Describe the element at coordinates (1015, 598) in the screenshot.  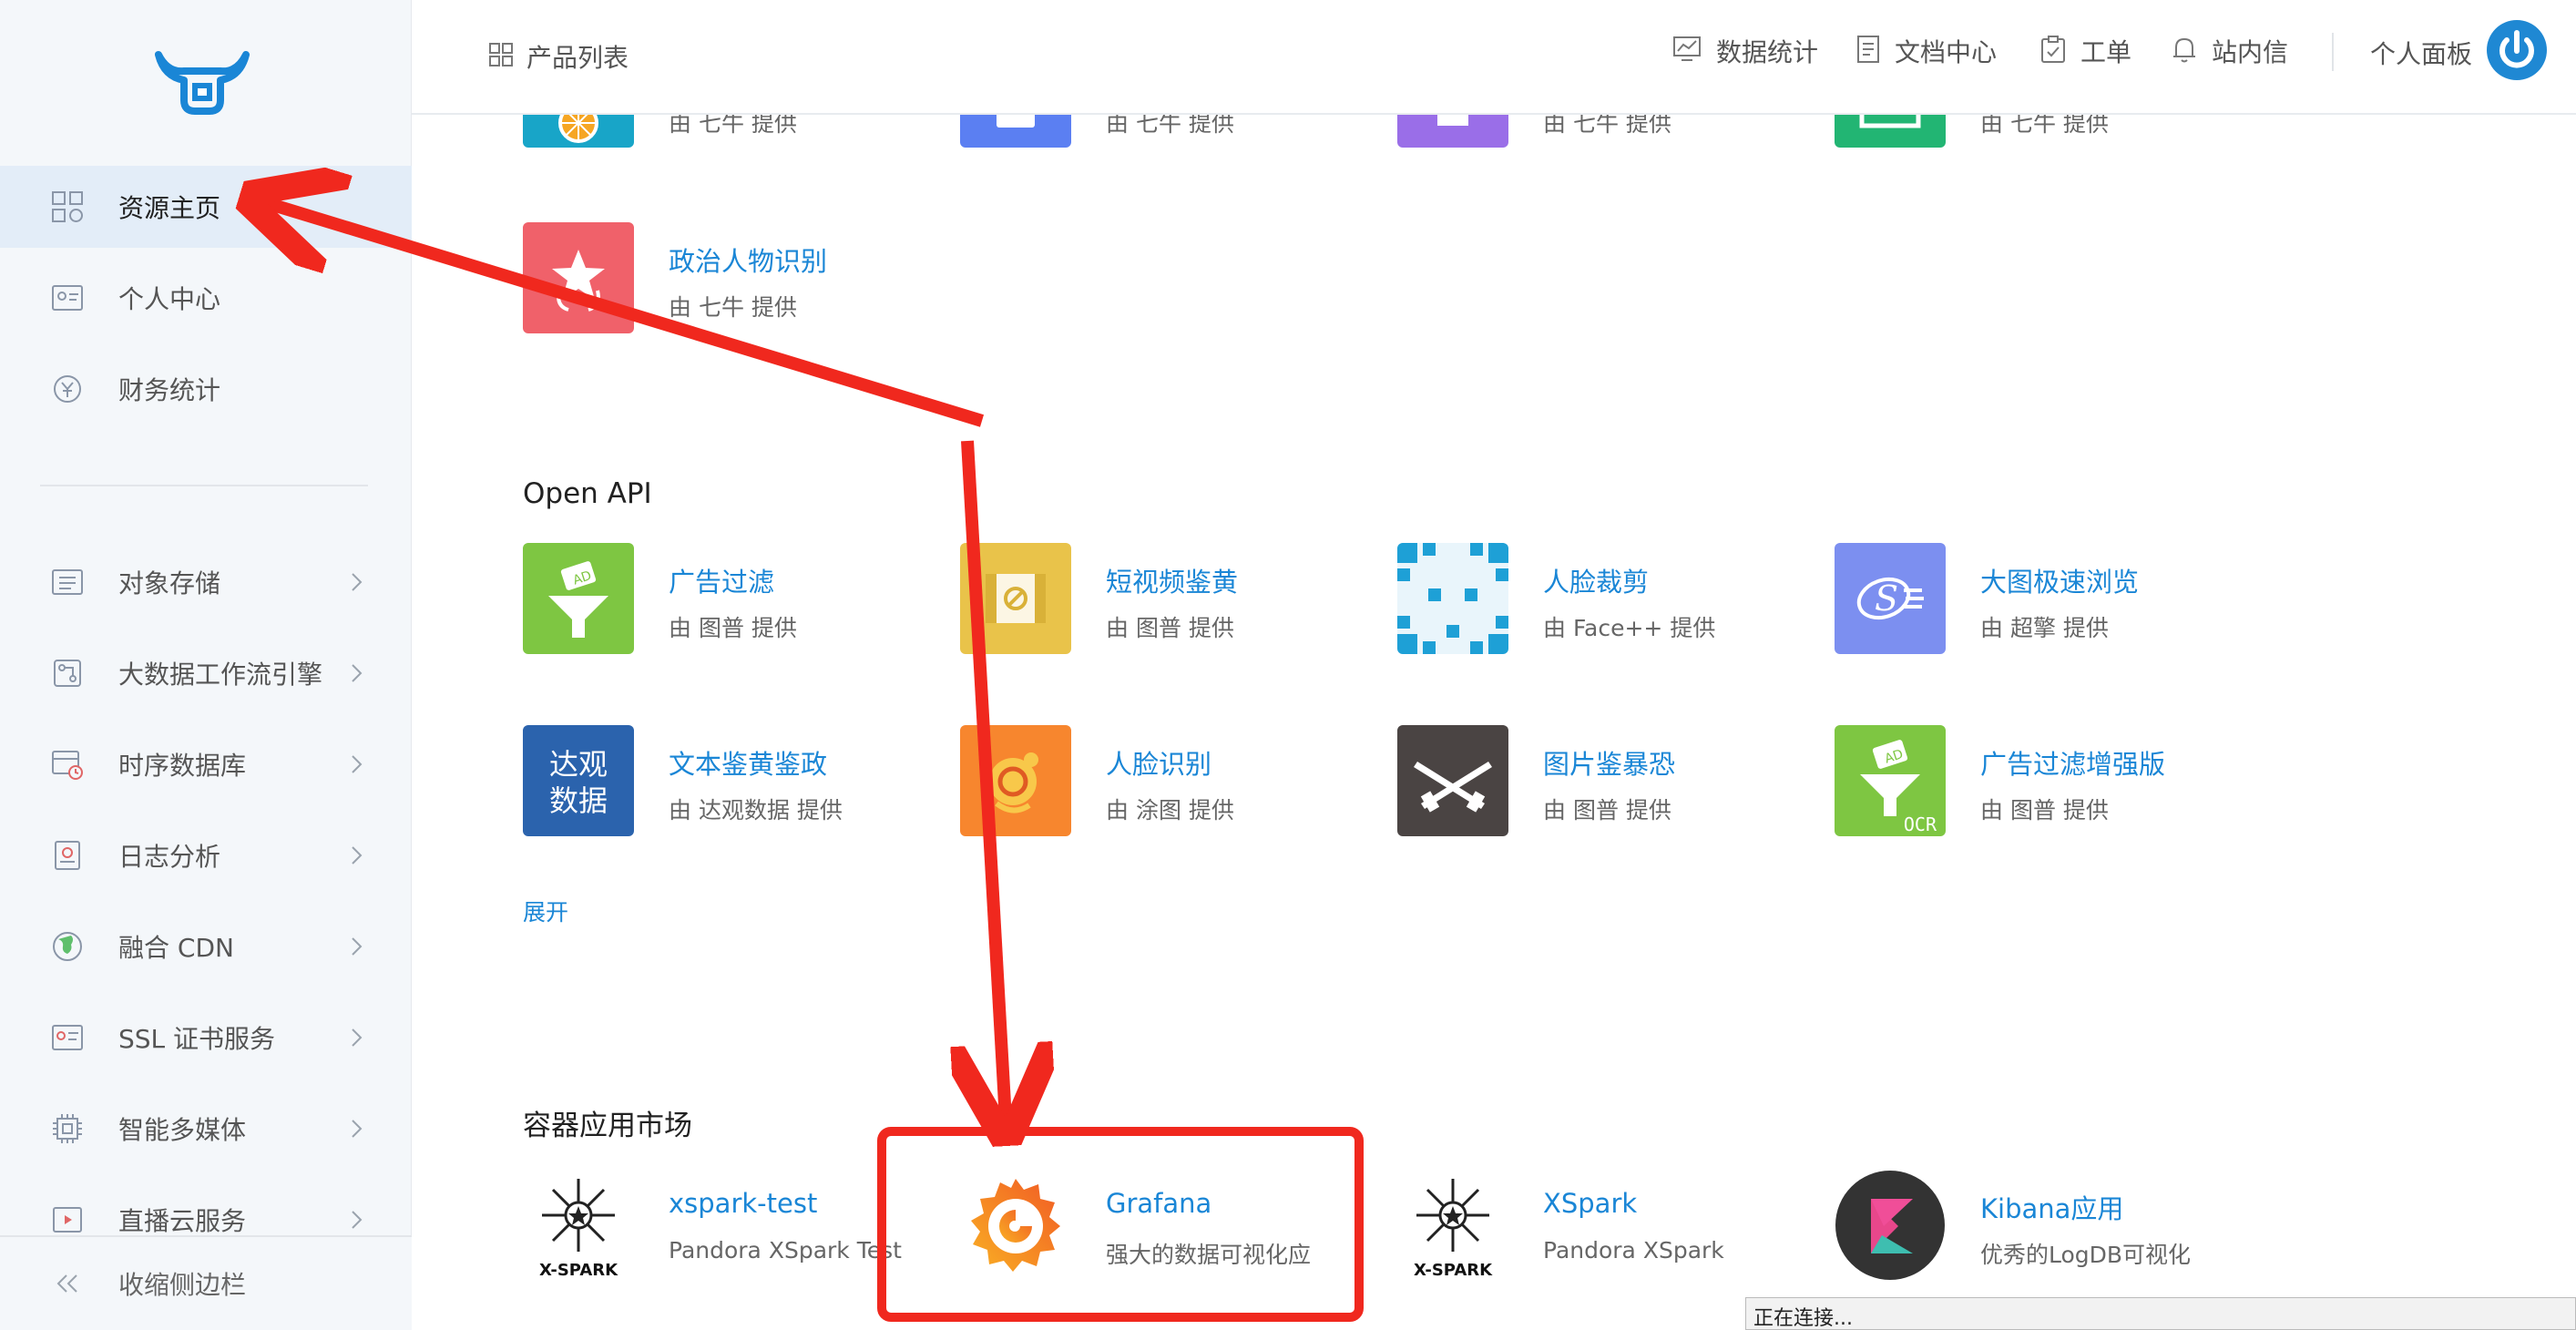
I see `video-filter-icon` at that location.